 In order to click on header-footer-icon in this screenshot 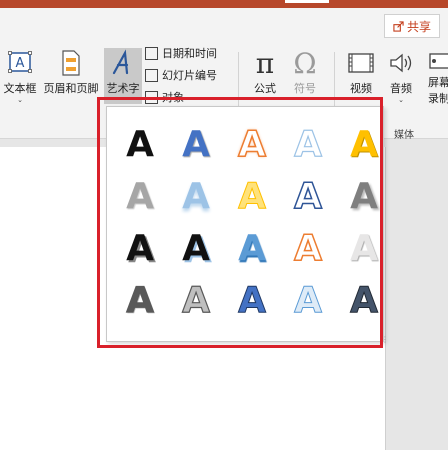, I will do `click(71, 63)`.